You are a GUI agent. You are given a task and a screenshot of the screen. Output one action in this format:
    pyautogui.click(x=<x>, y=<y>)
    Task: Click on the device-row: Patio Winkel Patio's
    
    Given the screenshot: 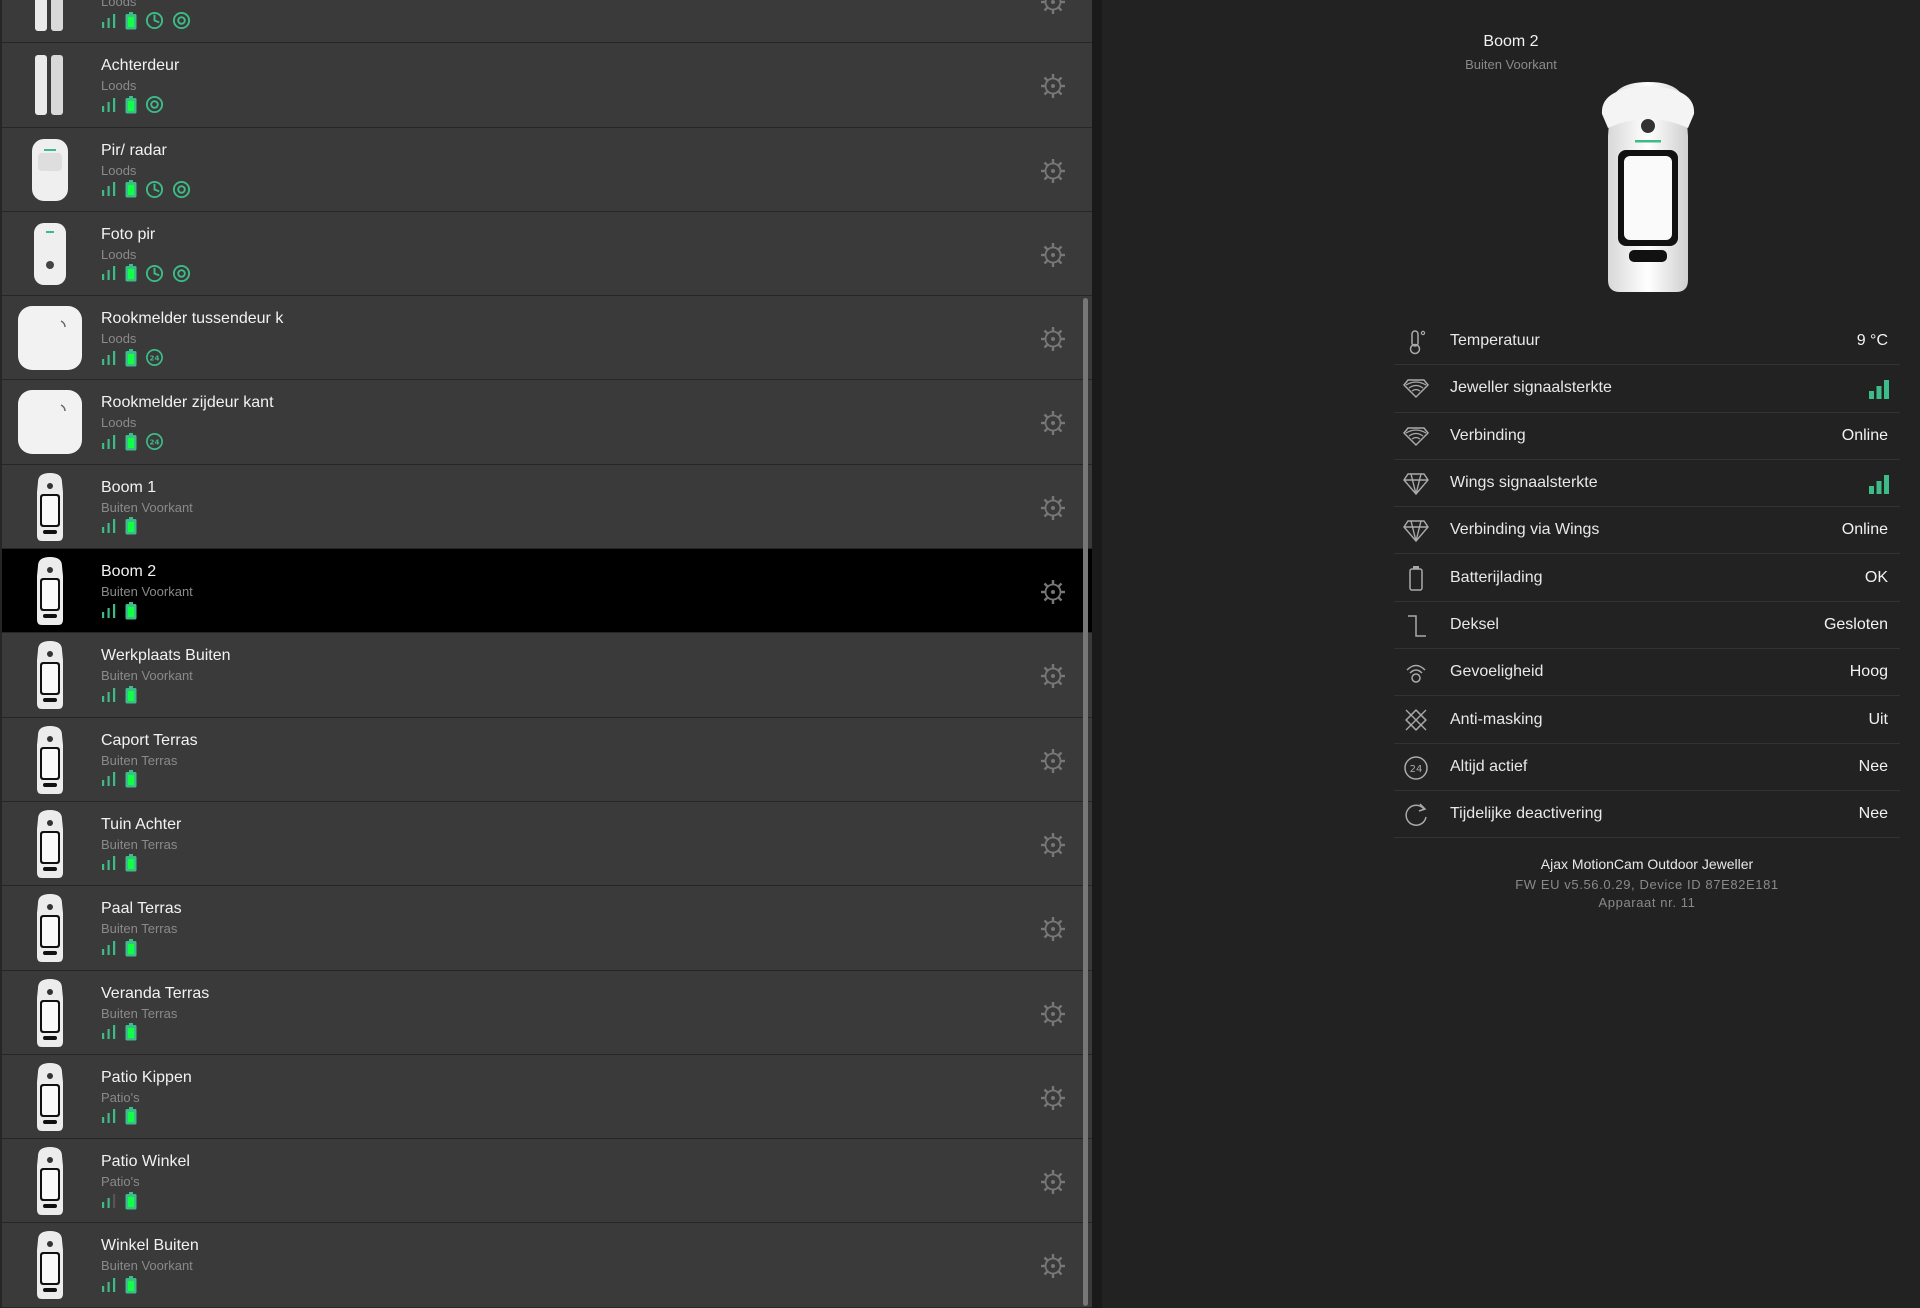 What is the action you would take?
    pyautogui.click(x=546, y=1181)
    